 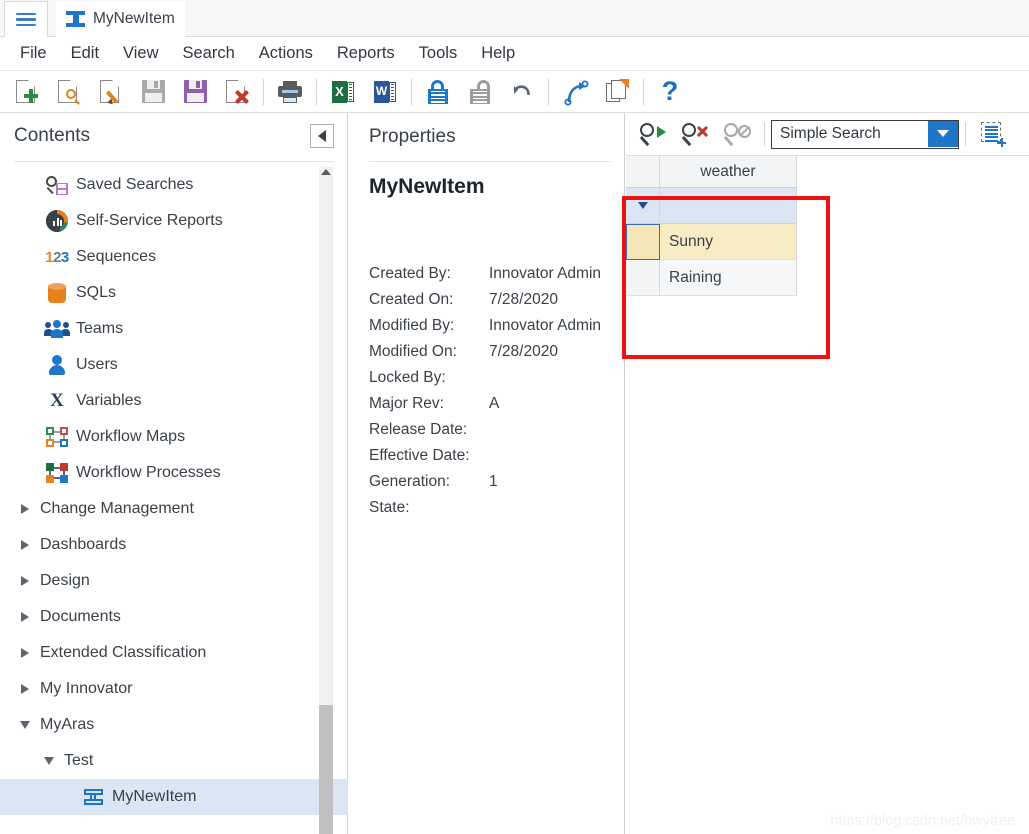 What do you see at coordinates (290, 92) in the screenshot?
I see `print-button` at bounding box center [290, 92].